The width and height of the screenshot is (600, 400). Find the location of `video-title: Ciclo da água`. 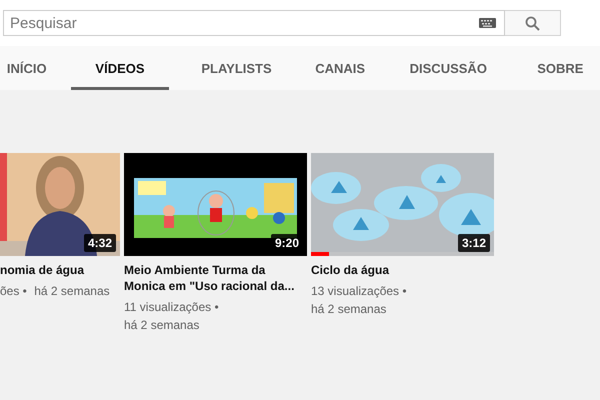

video-title: Ciclo da água is located at coordinates (402, 270).